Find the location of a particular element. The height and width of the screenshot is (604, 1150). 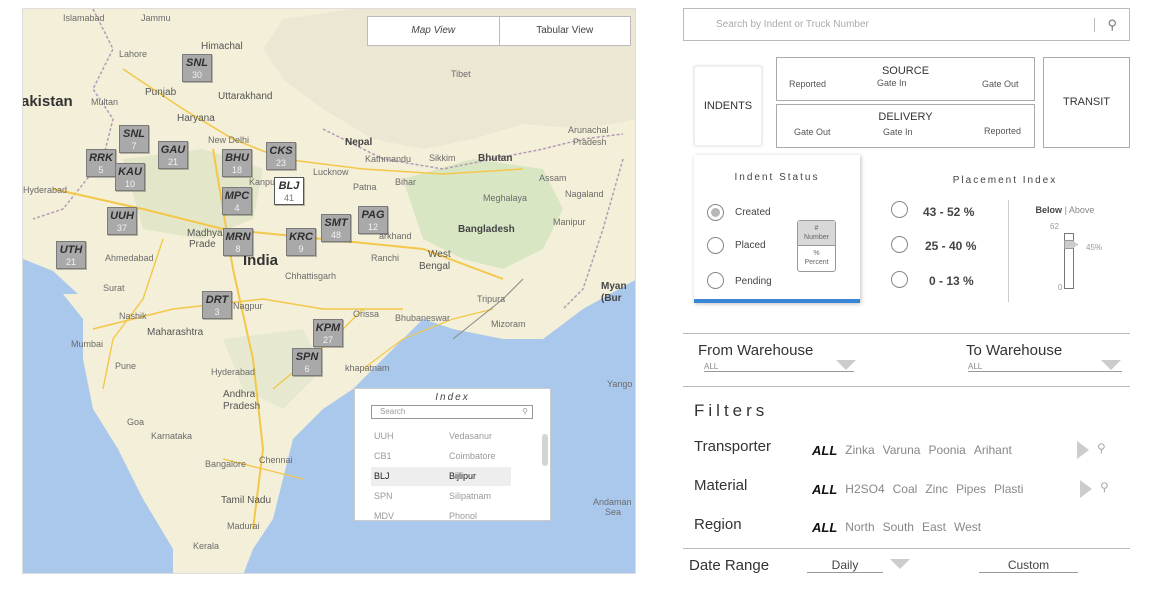

index-search-input: Search ⚲ is located at coordinates (452, 412).